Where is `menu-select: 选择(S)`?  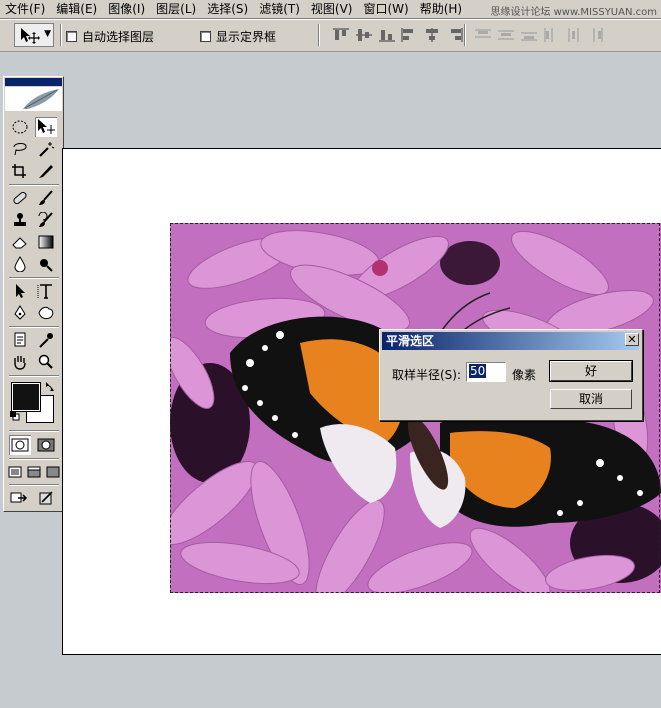
menu-select: 选择(S) is located at coordinates (228, 9).